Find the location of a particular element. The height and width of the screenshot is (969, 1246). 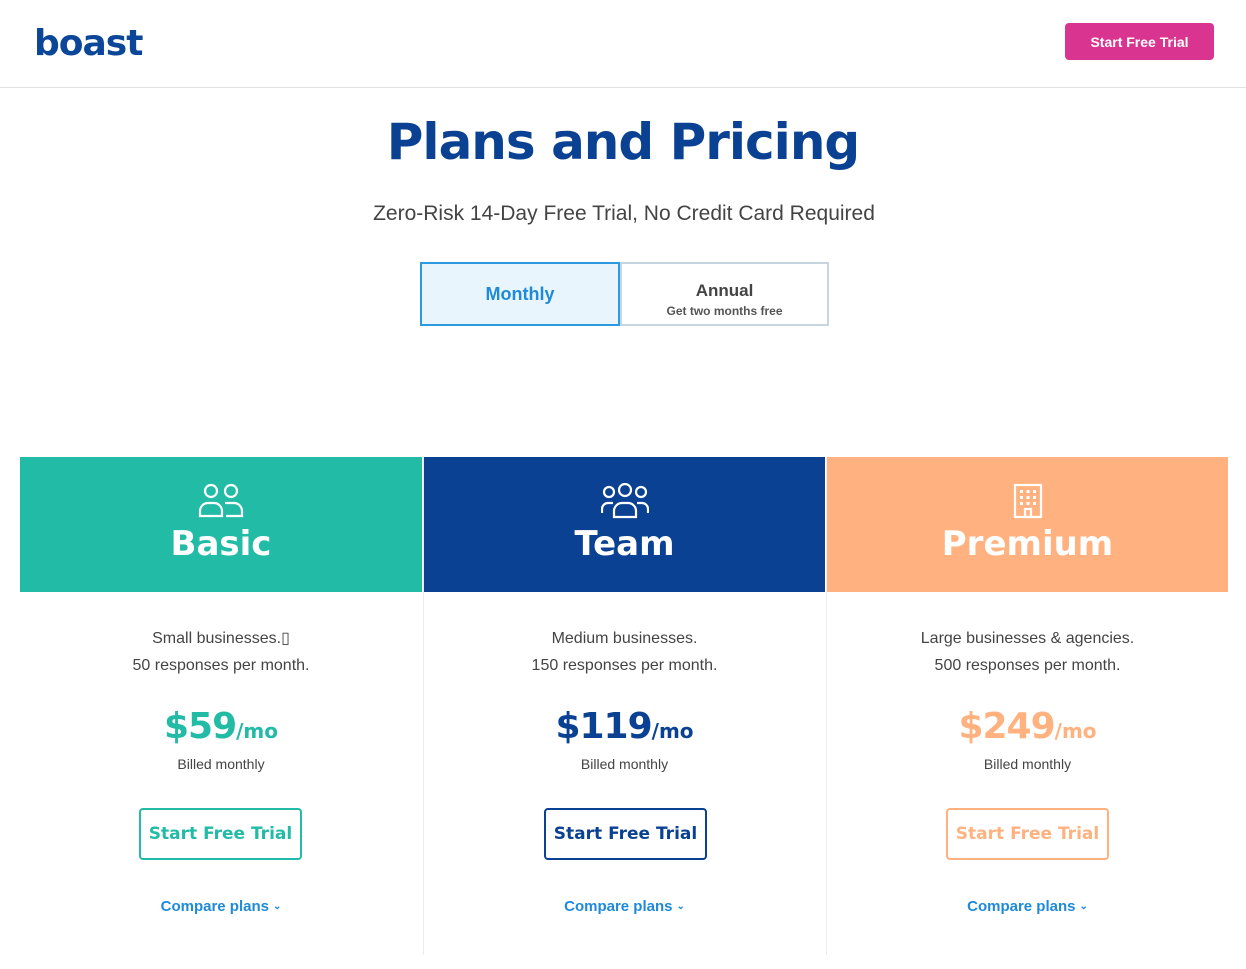

building-icon is located at coordinates (1027, 501).